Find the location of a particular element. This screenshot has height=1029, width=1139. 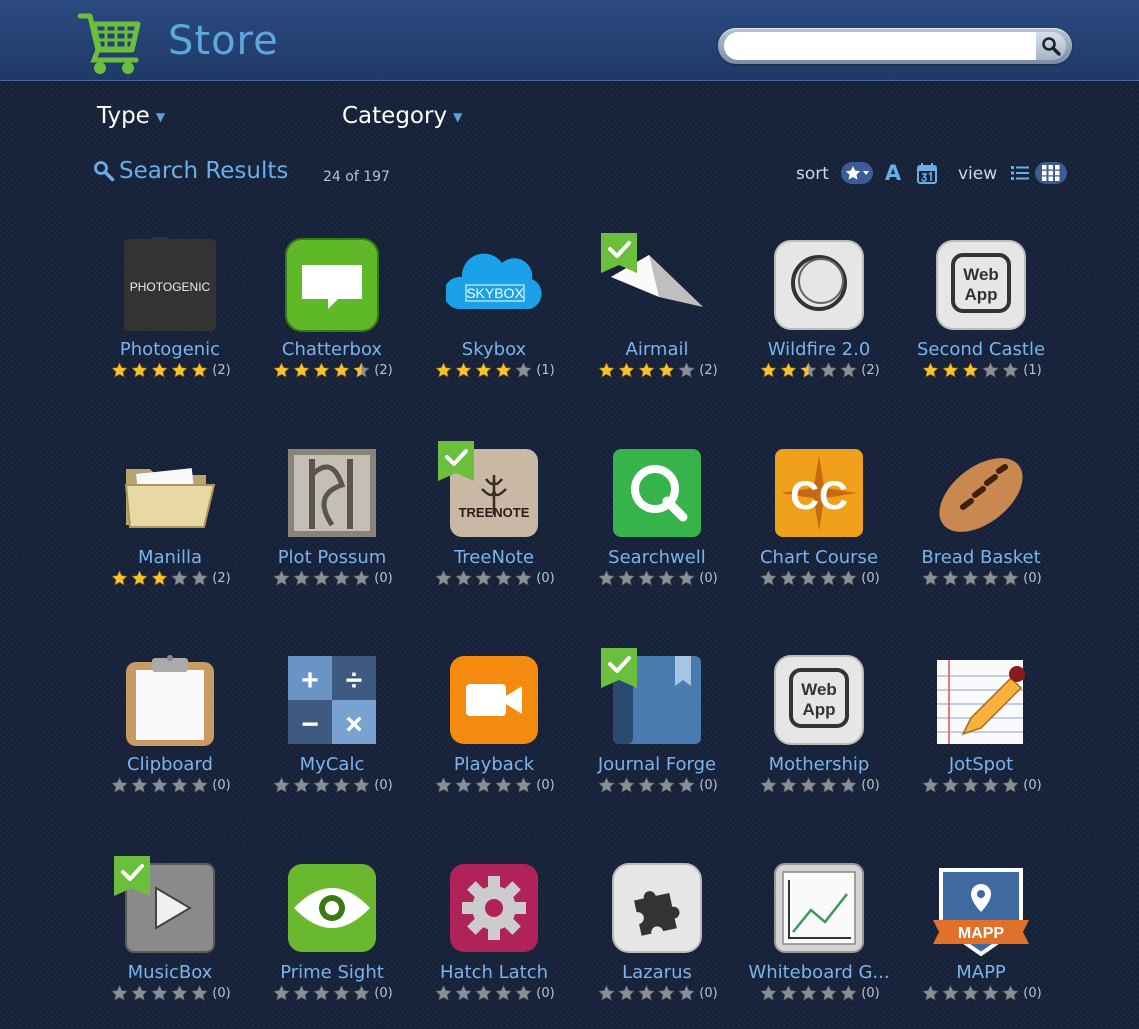

app-tile: CC Chart Course (0) is located at coordinates (819, 525).